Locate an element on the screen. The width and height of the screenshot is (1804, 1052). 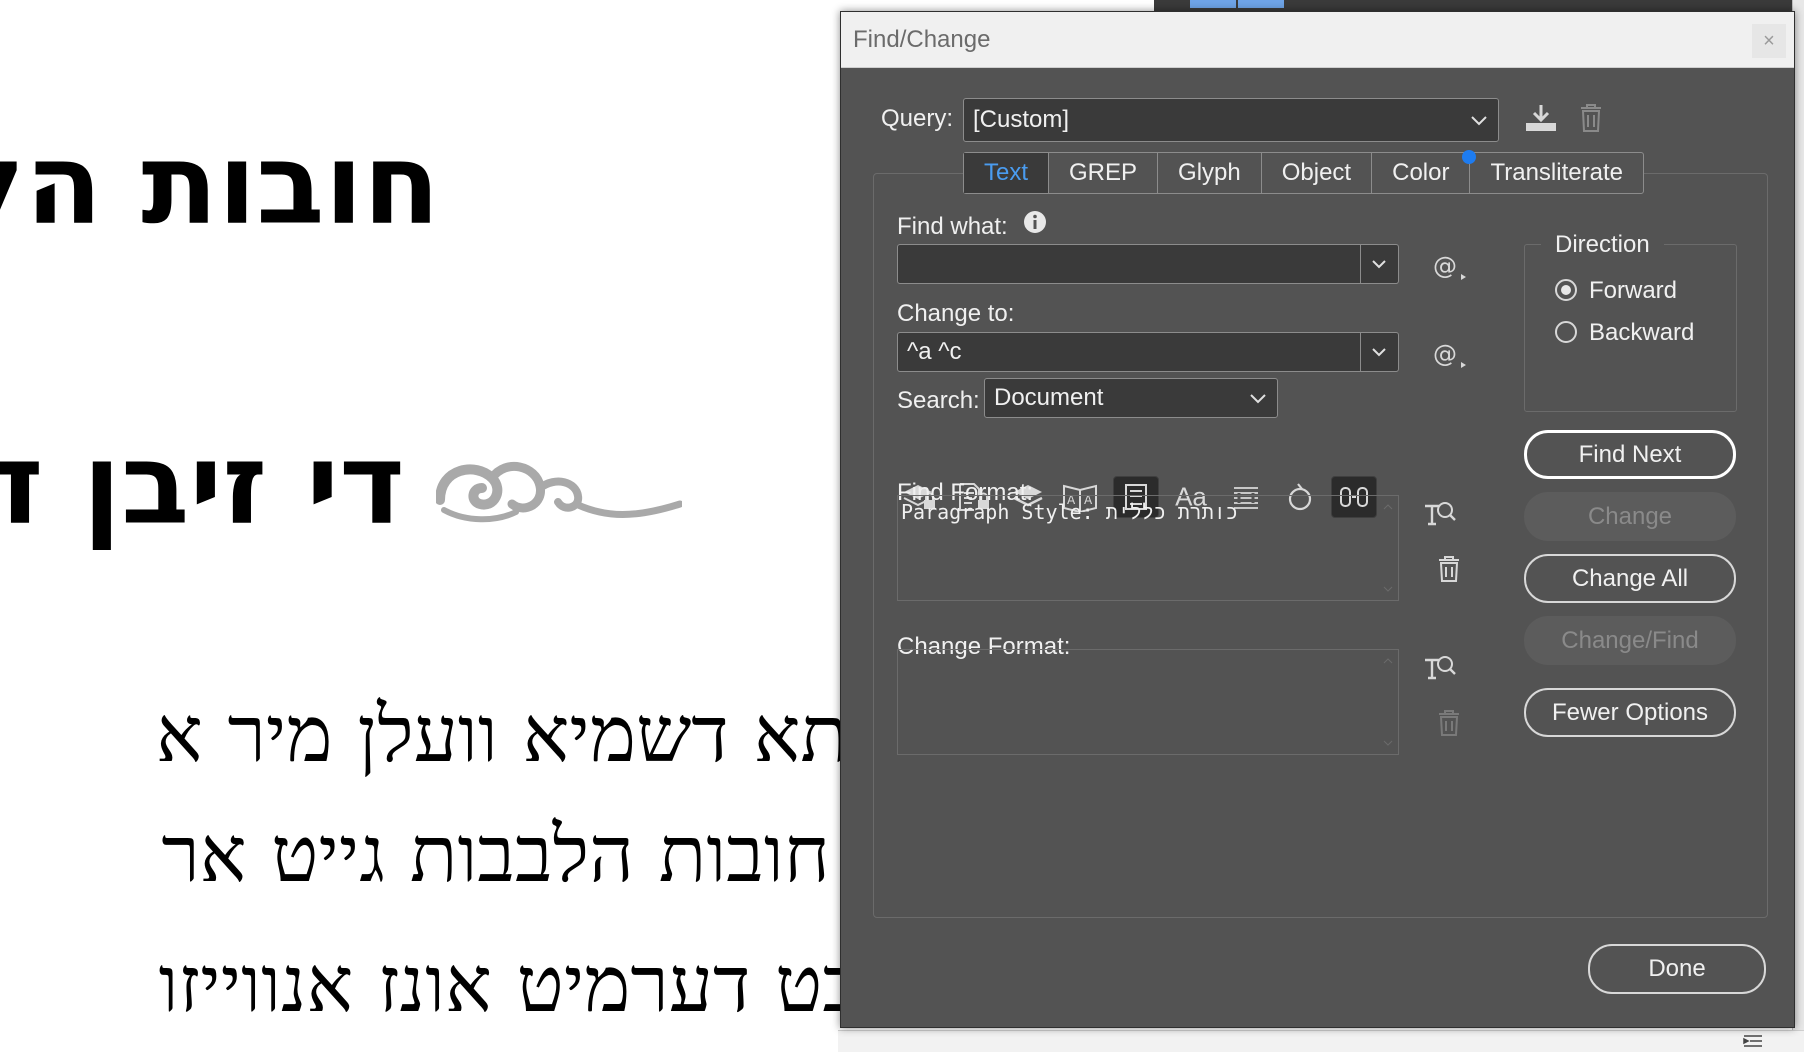
info-icon is located at coordinates (1035, 222).